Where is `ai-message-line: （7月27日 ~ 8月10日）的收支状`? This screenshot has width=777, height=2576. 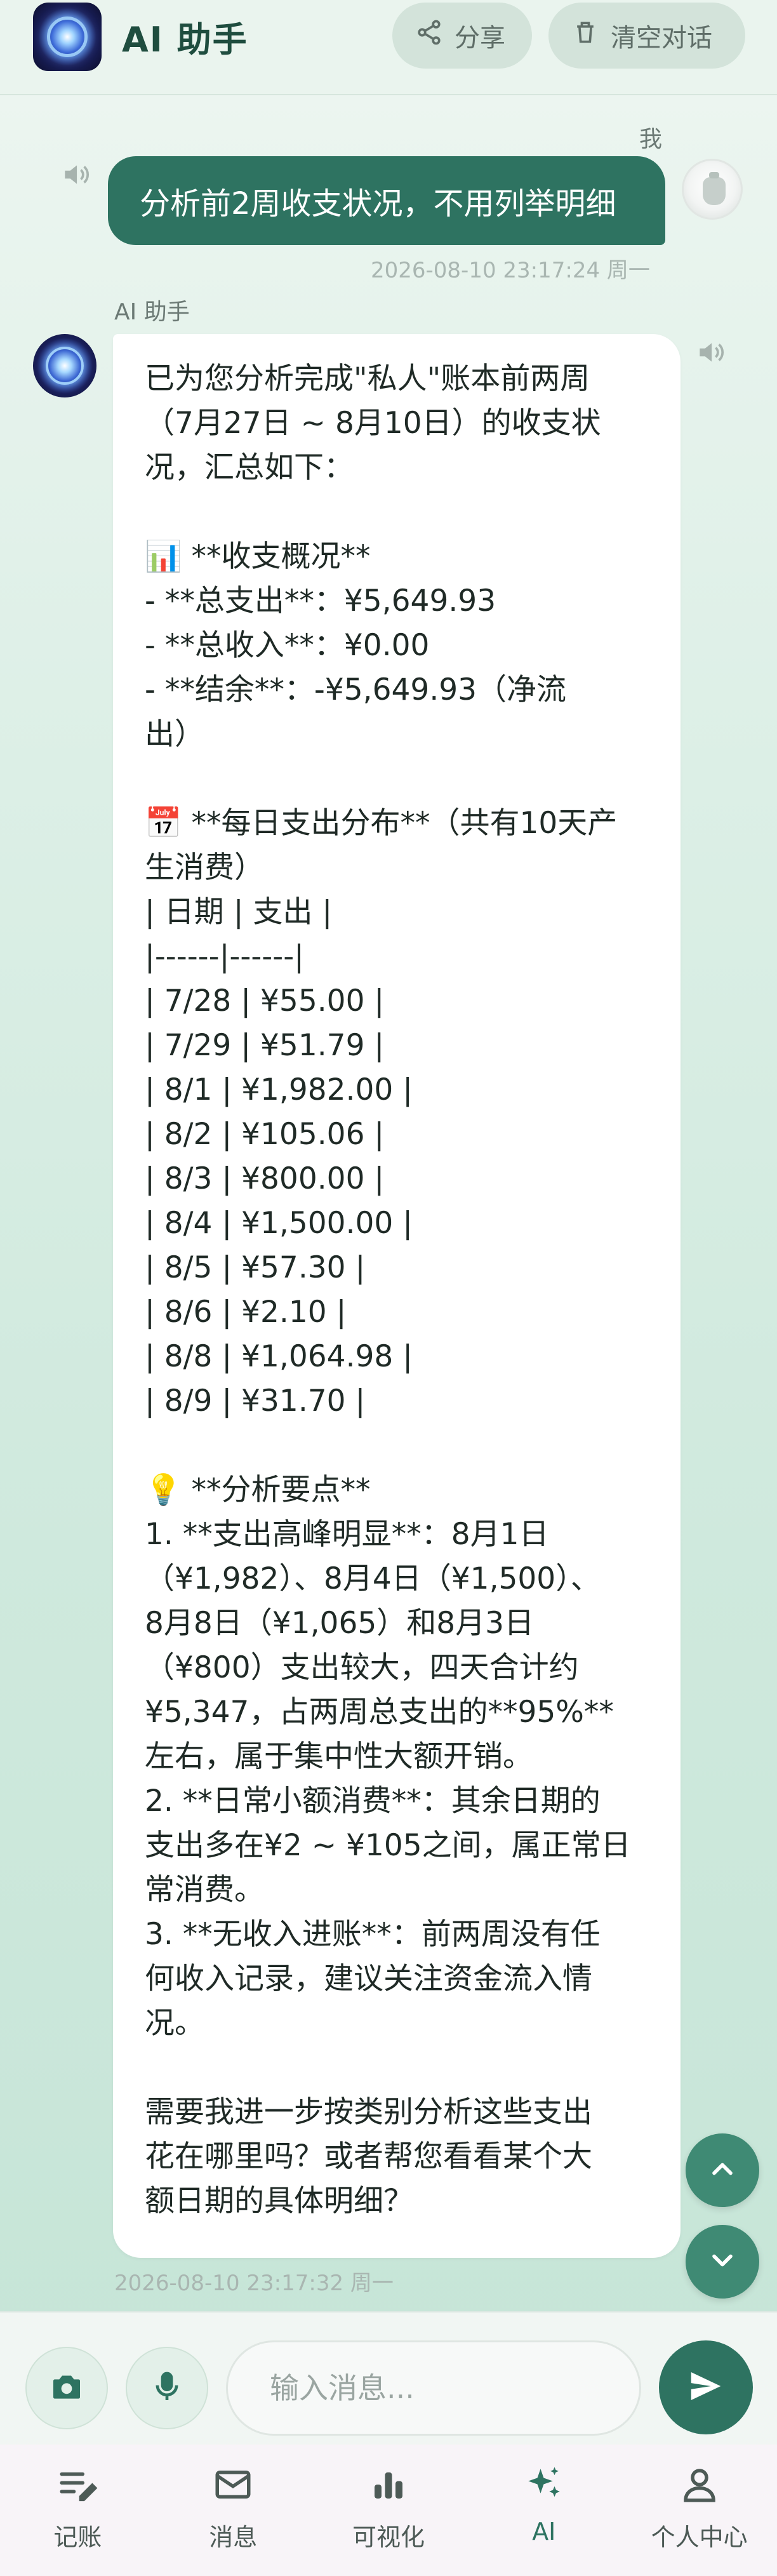
ai-message-line: （7月27日 ~ 8月10日）的收支状 is located at coordinates (373, 423).